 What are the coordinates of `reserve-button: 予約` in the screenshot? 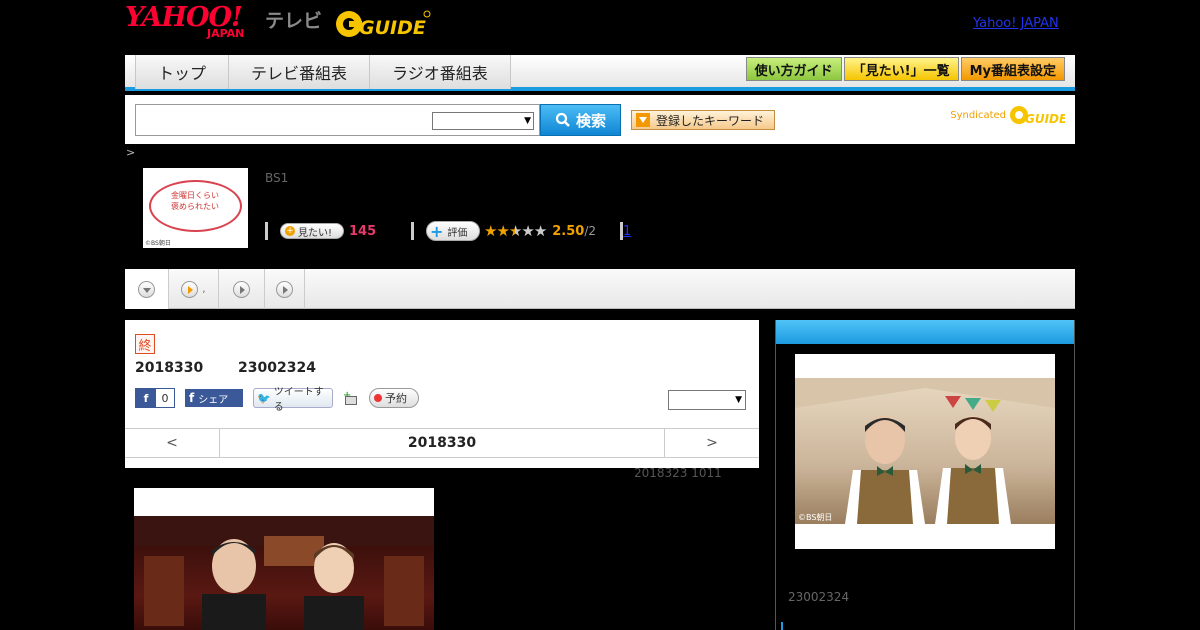 It's located at (394, 398).